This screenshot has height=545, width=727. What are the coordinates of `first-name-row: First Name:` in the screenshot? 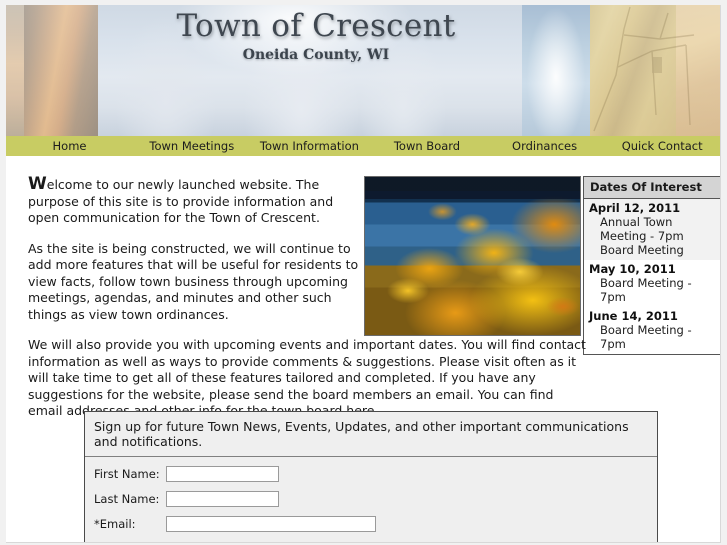 It's located at (371, 474).